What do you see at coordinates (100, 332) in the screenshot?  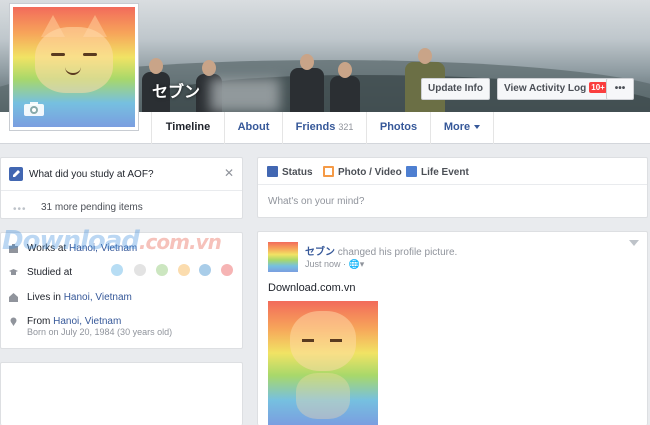 I see `birthday-text: Born on July 20, 1984 (30 years old)` at bounding box center [100, 332].